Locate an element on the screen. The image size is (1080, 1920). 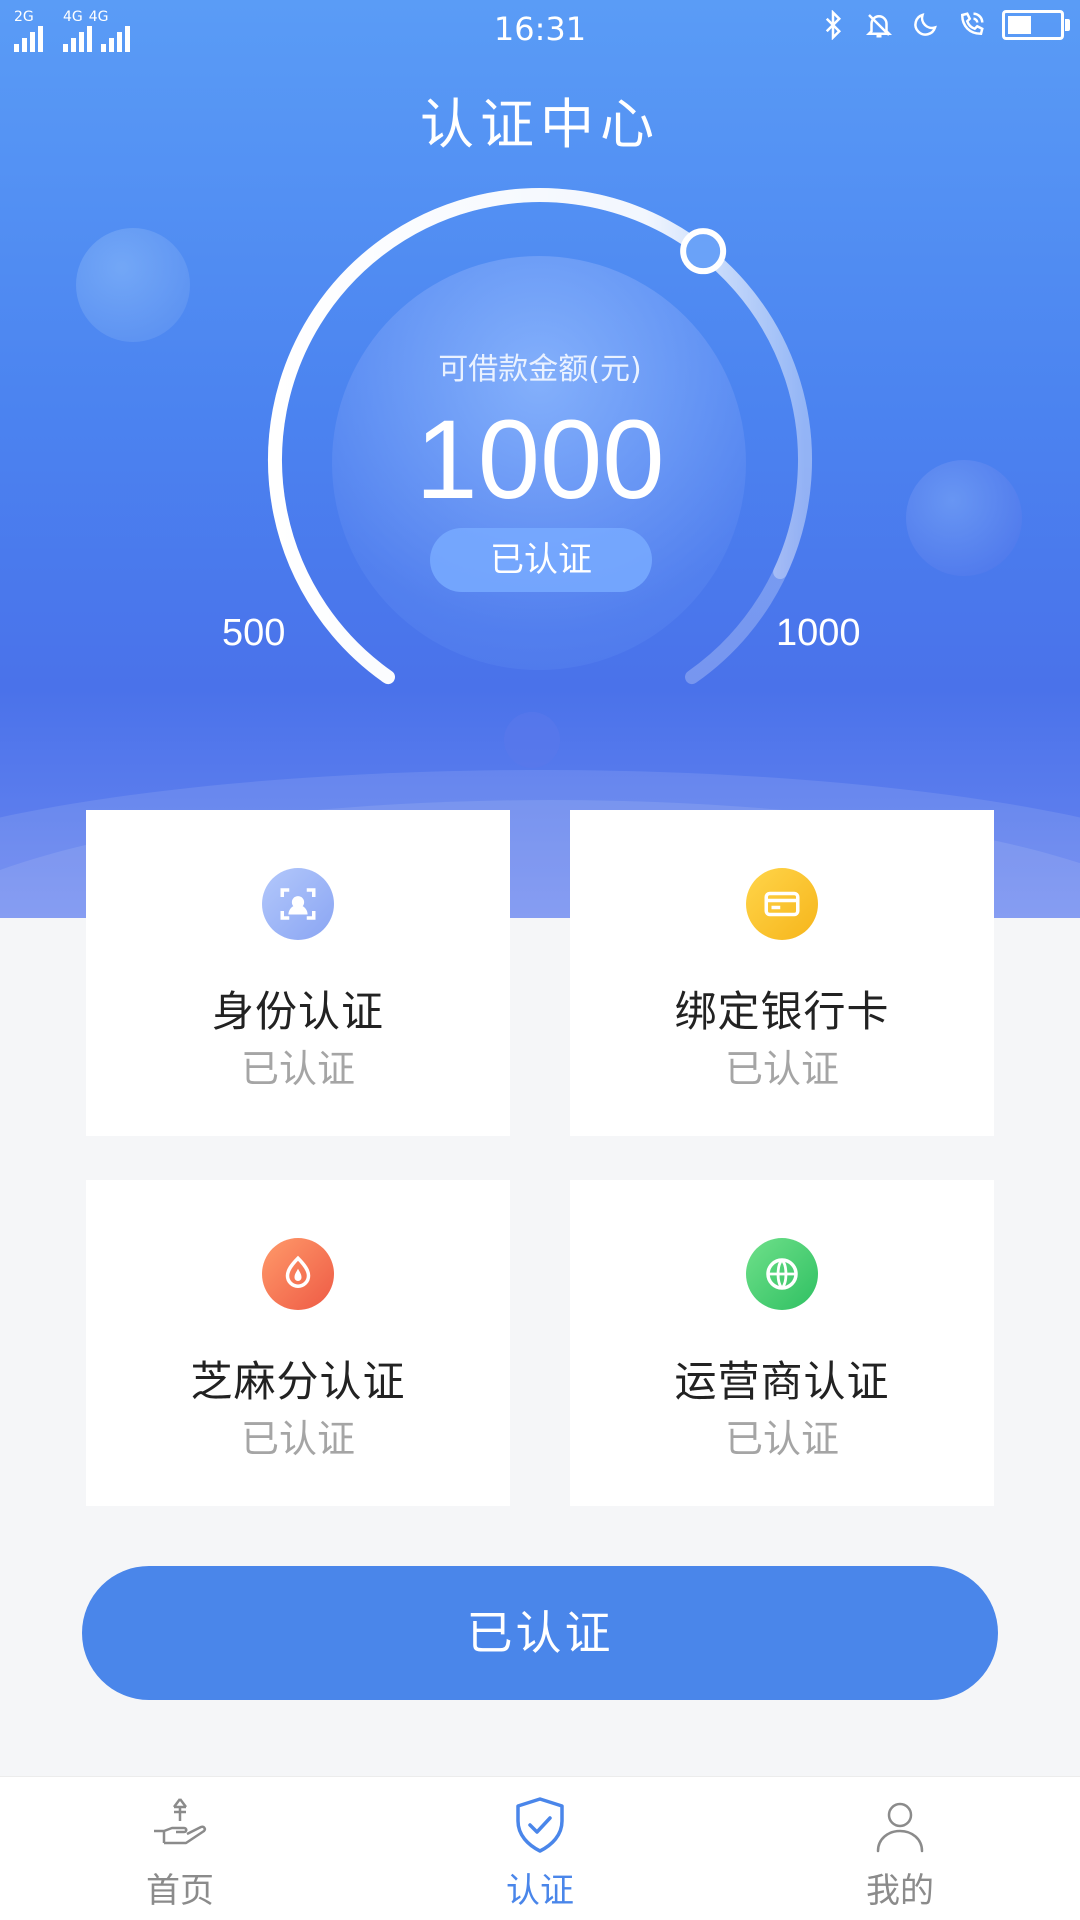
card-bind-bank-card: 绑定银行卡 已认证 is located at coordinates (782, 973).